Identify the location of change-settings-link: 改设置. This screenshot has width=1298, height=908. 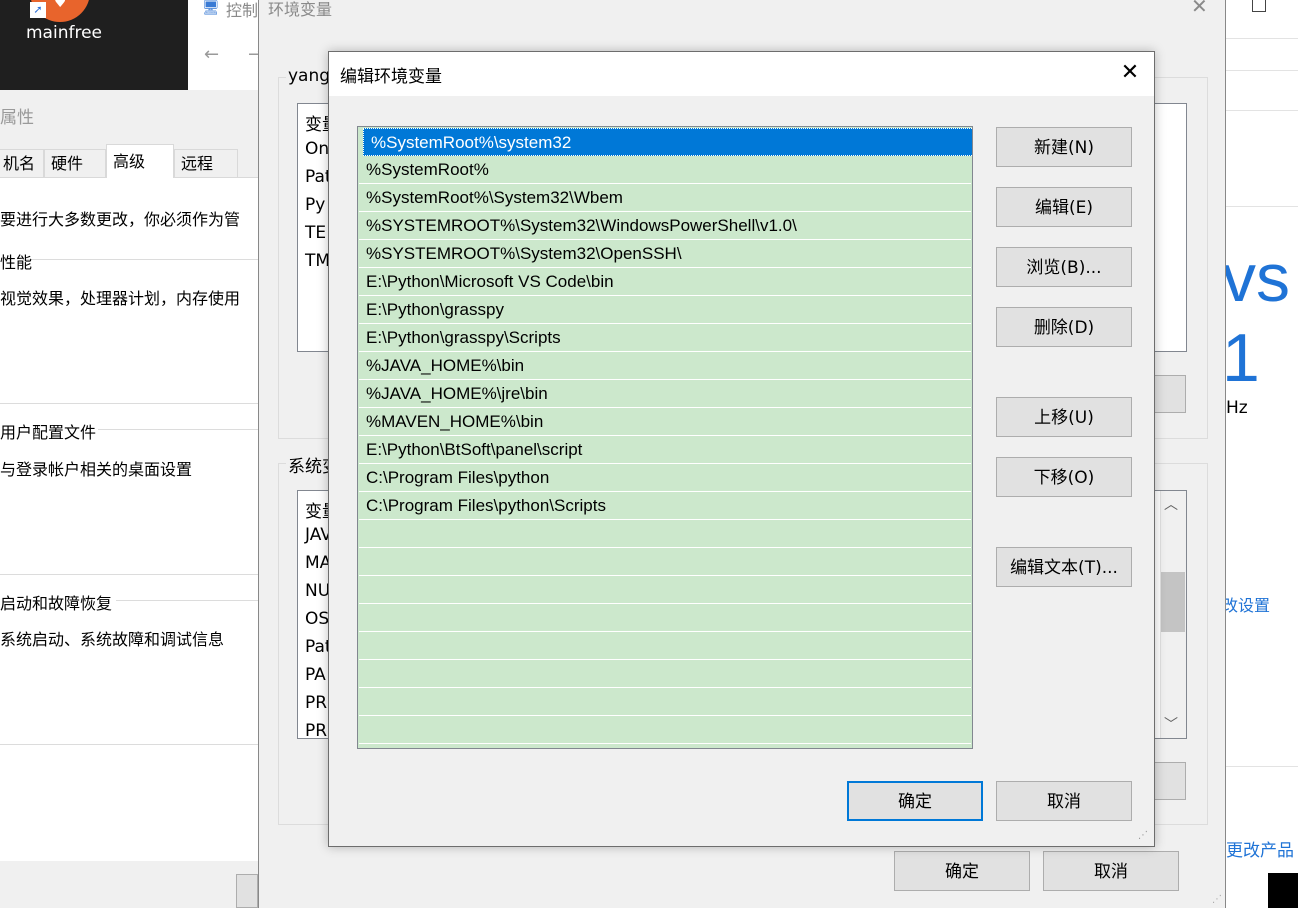
(1246, 604).